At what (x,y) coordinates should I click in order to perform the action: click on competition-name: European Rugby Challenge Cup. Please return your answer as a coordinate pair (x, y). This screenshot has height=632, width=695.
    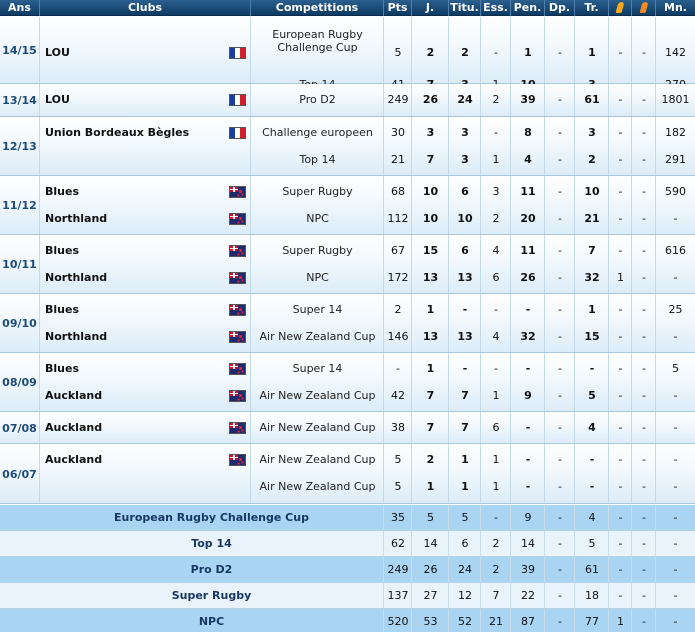
    Looking at the image, I should click on (317, 41).